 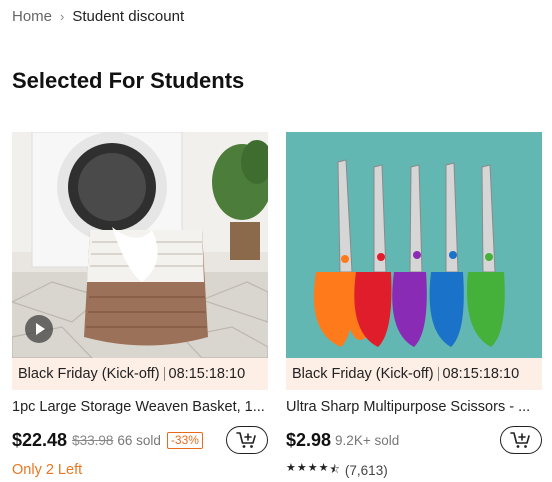 I want to click on discount-badge: -33%, so click(x=184, y=440).